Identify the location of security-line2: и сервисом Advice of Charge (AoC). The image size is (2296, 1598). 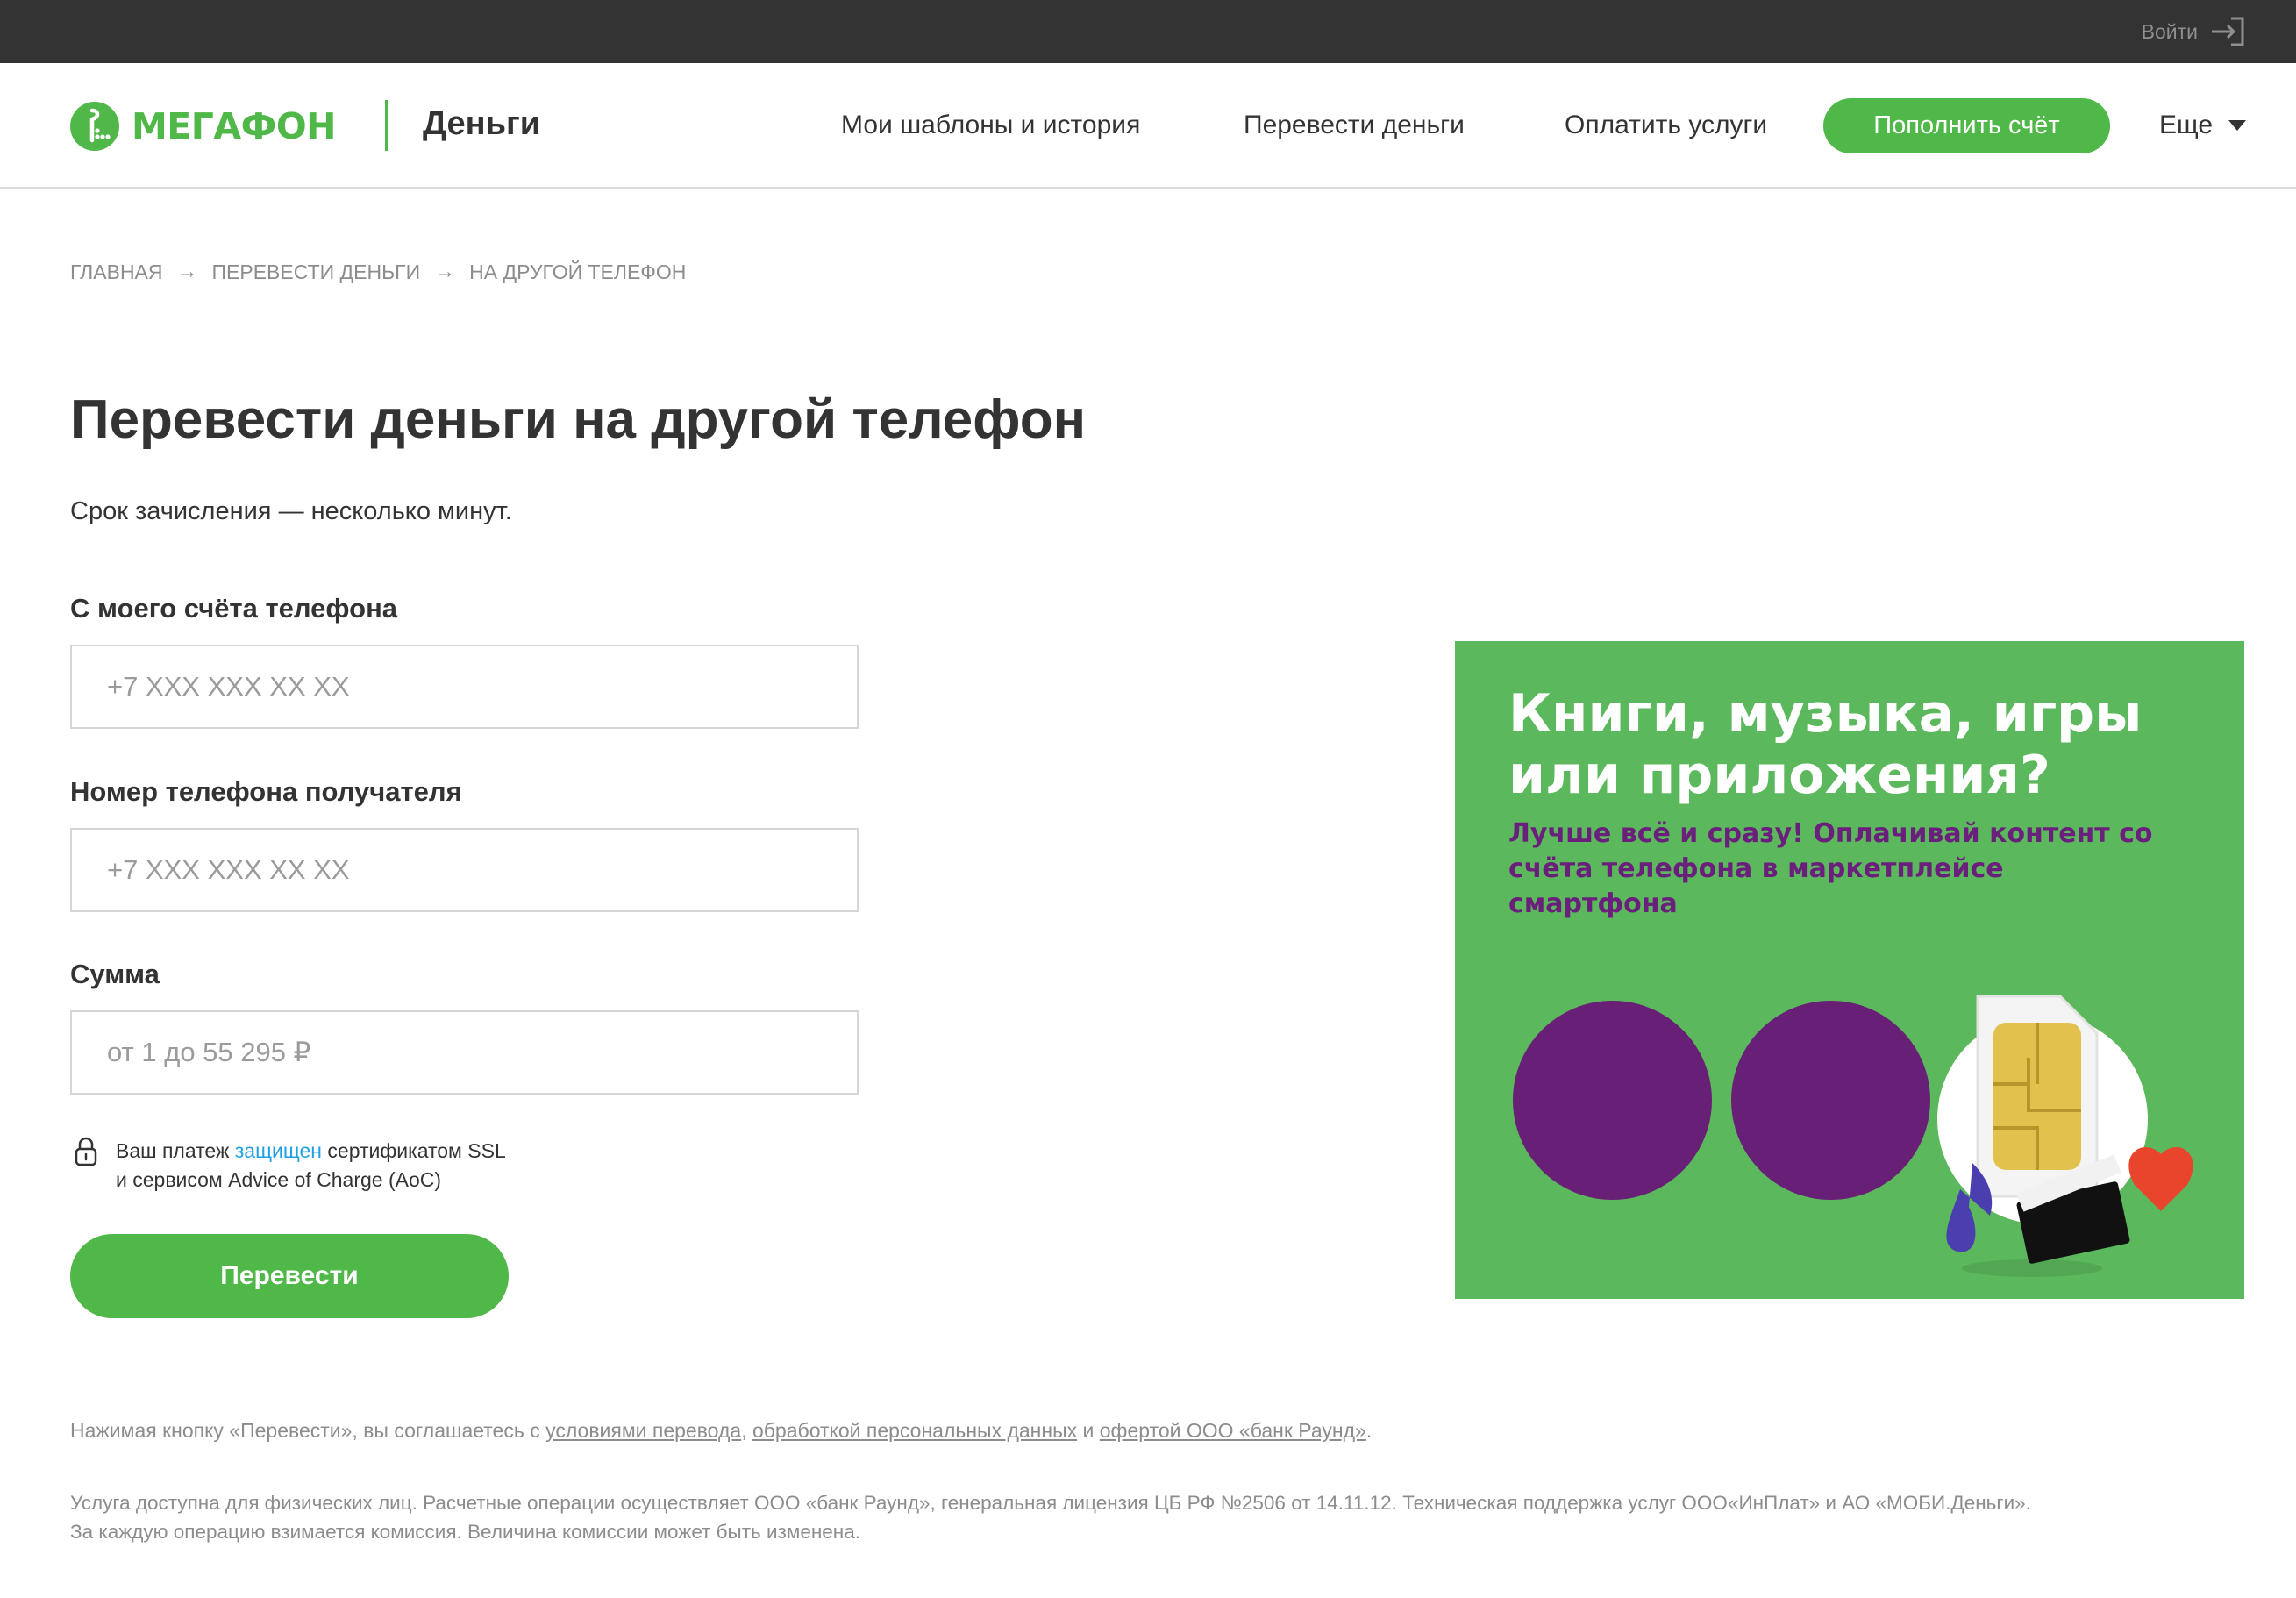
(279, 1179).